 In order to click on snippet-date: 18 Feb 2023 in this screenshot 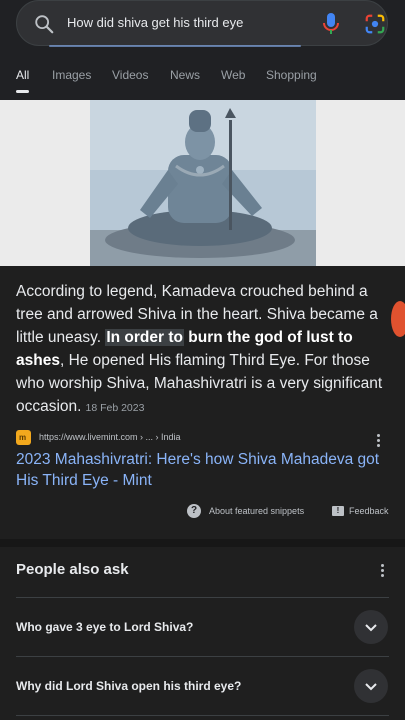, I will do `click(115, 408)`.